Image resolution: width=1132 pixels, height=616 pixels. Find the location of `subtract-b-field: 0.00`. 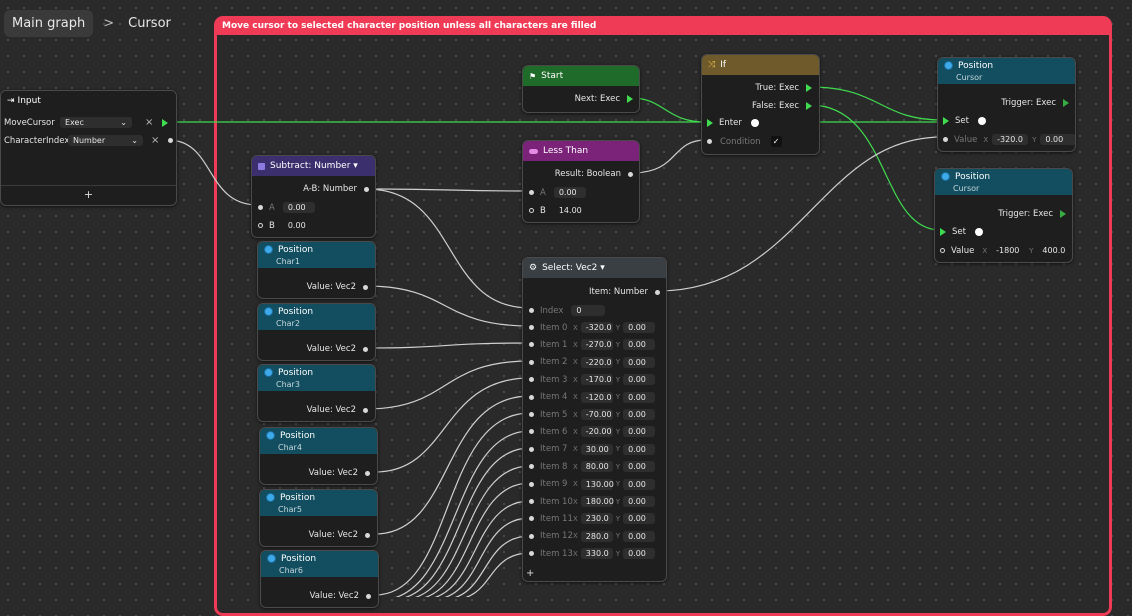

subtract-b-field: 0.00 is located at coordinates (299, 225).